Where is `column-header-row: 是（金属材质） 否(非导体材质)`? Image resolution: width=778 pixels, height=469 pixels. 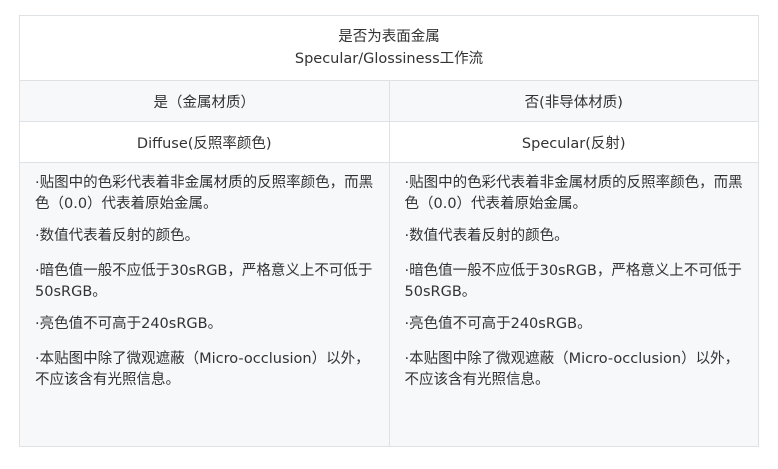 column-header-row: 是（金属材质） 否(非导体材质) is located at coordinates (389, 101).